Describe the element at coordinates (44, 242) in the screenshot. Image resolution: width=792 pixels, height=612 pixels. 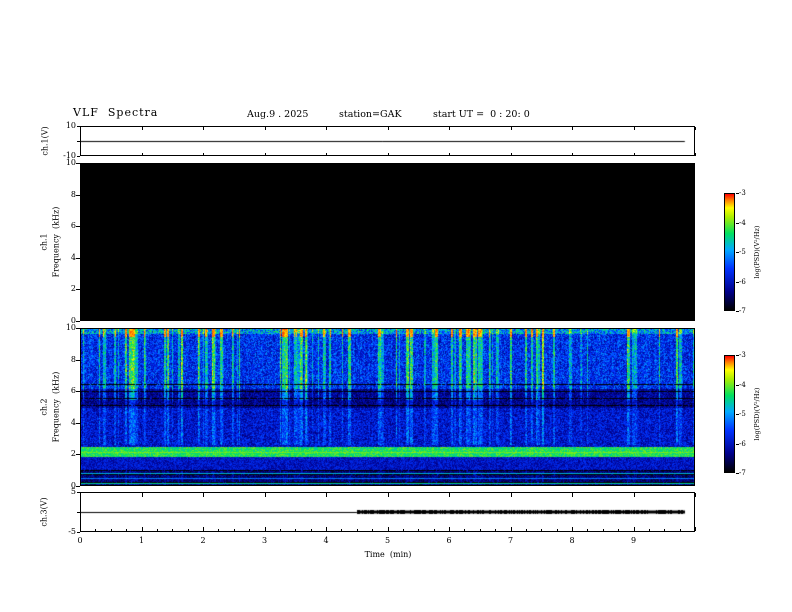
I see `ch1spec-channel-label: ch.1` at that location.